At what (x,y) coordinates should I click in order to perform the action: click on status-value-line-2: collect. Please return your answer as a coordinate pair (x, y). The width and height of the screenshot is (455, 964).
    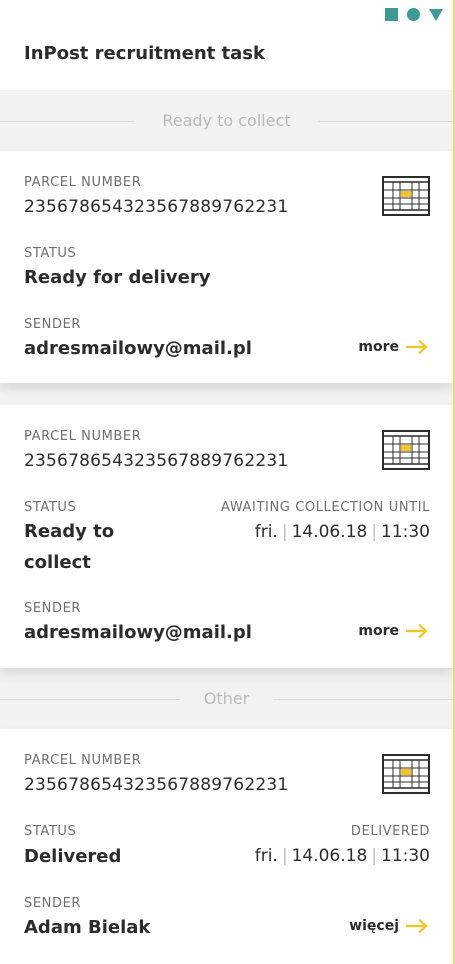
    Looking at the image, I should click on (57, 562).